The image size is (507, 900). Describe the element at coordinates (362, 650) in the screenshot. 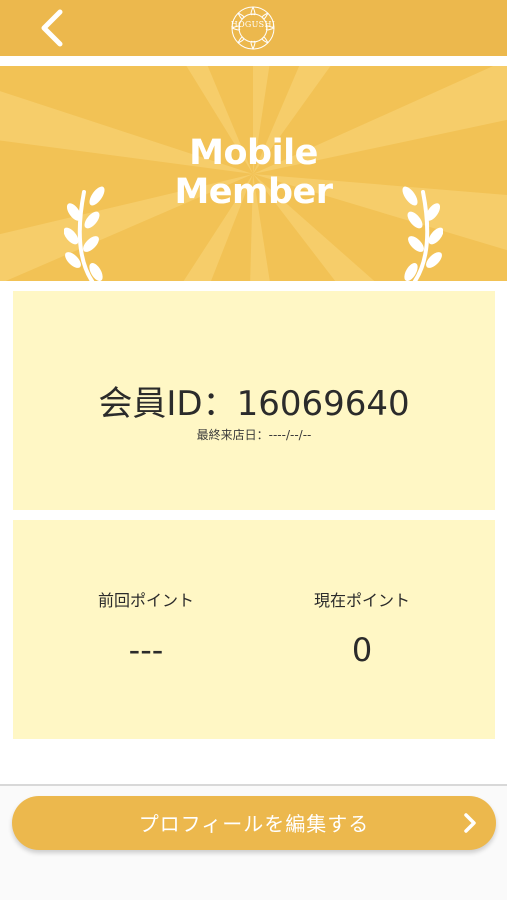

I see `current-points-value: 0` at that location.